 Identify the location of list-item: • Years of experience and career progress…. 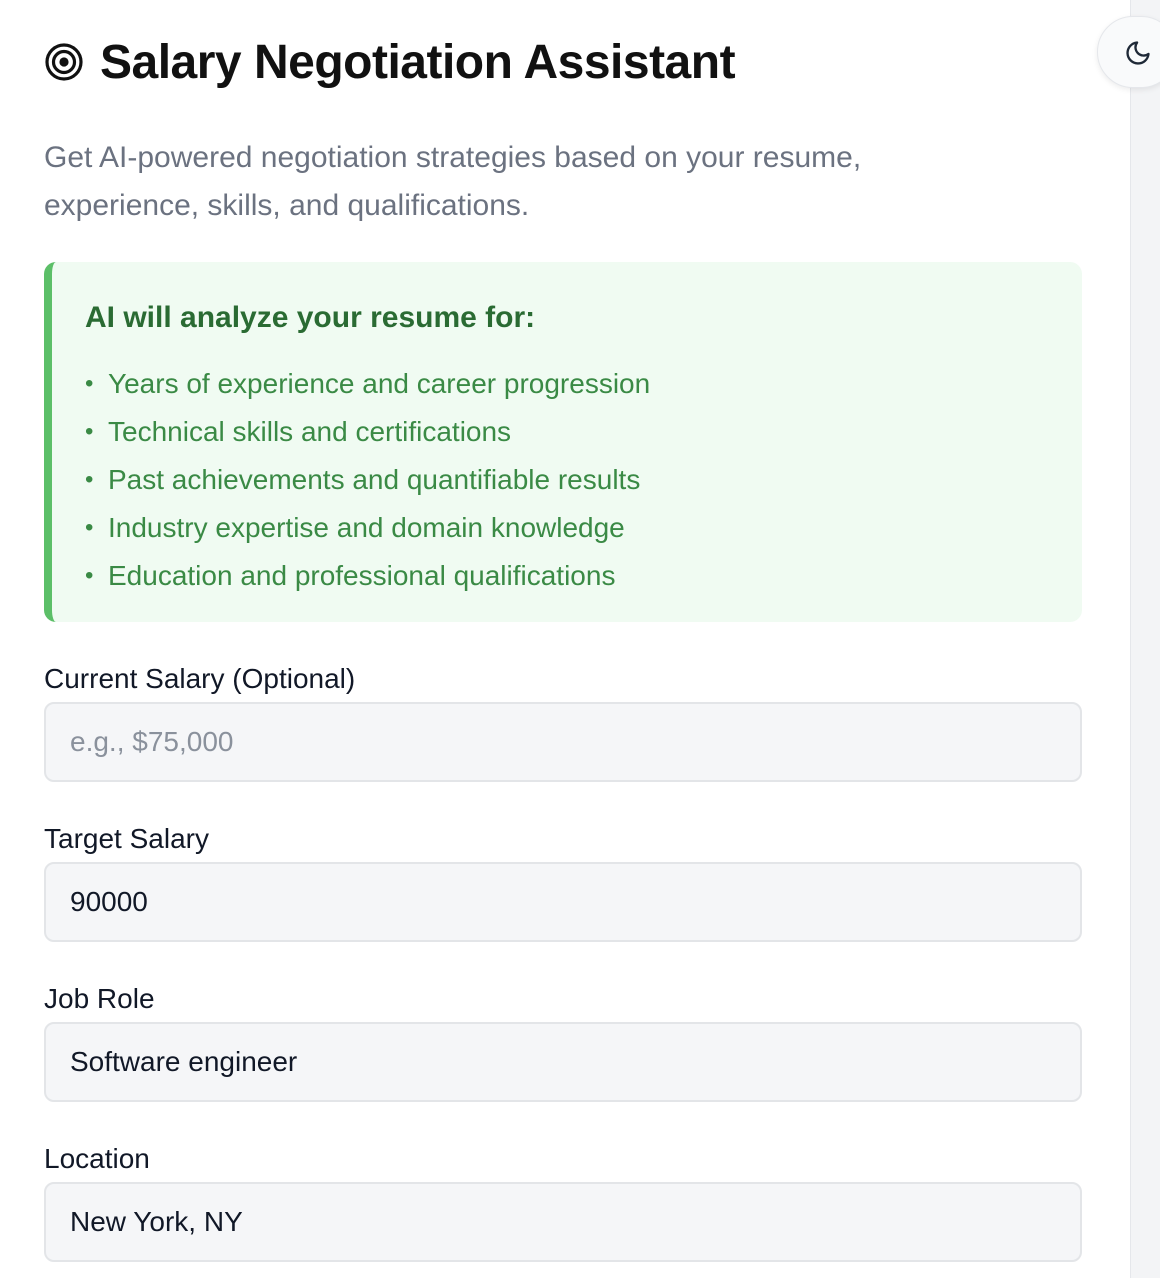
(583, 384).